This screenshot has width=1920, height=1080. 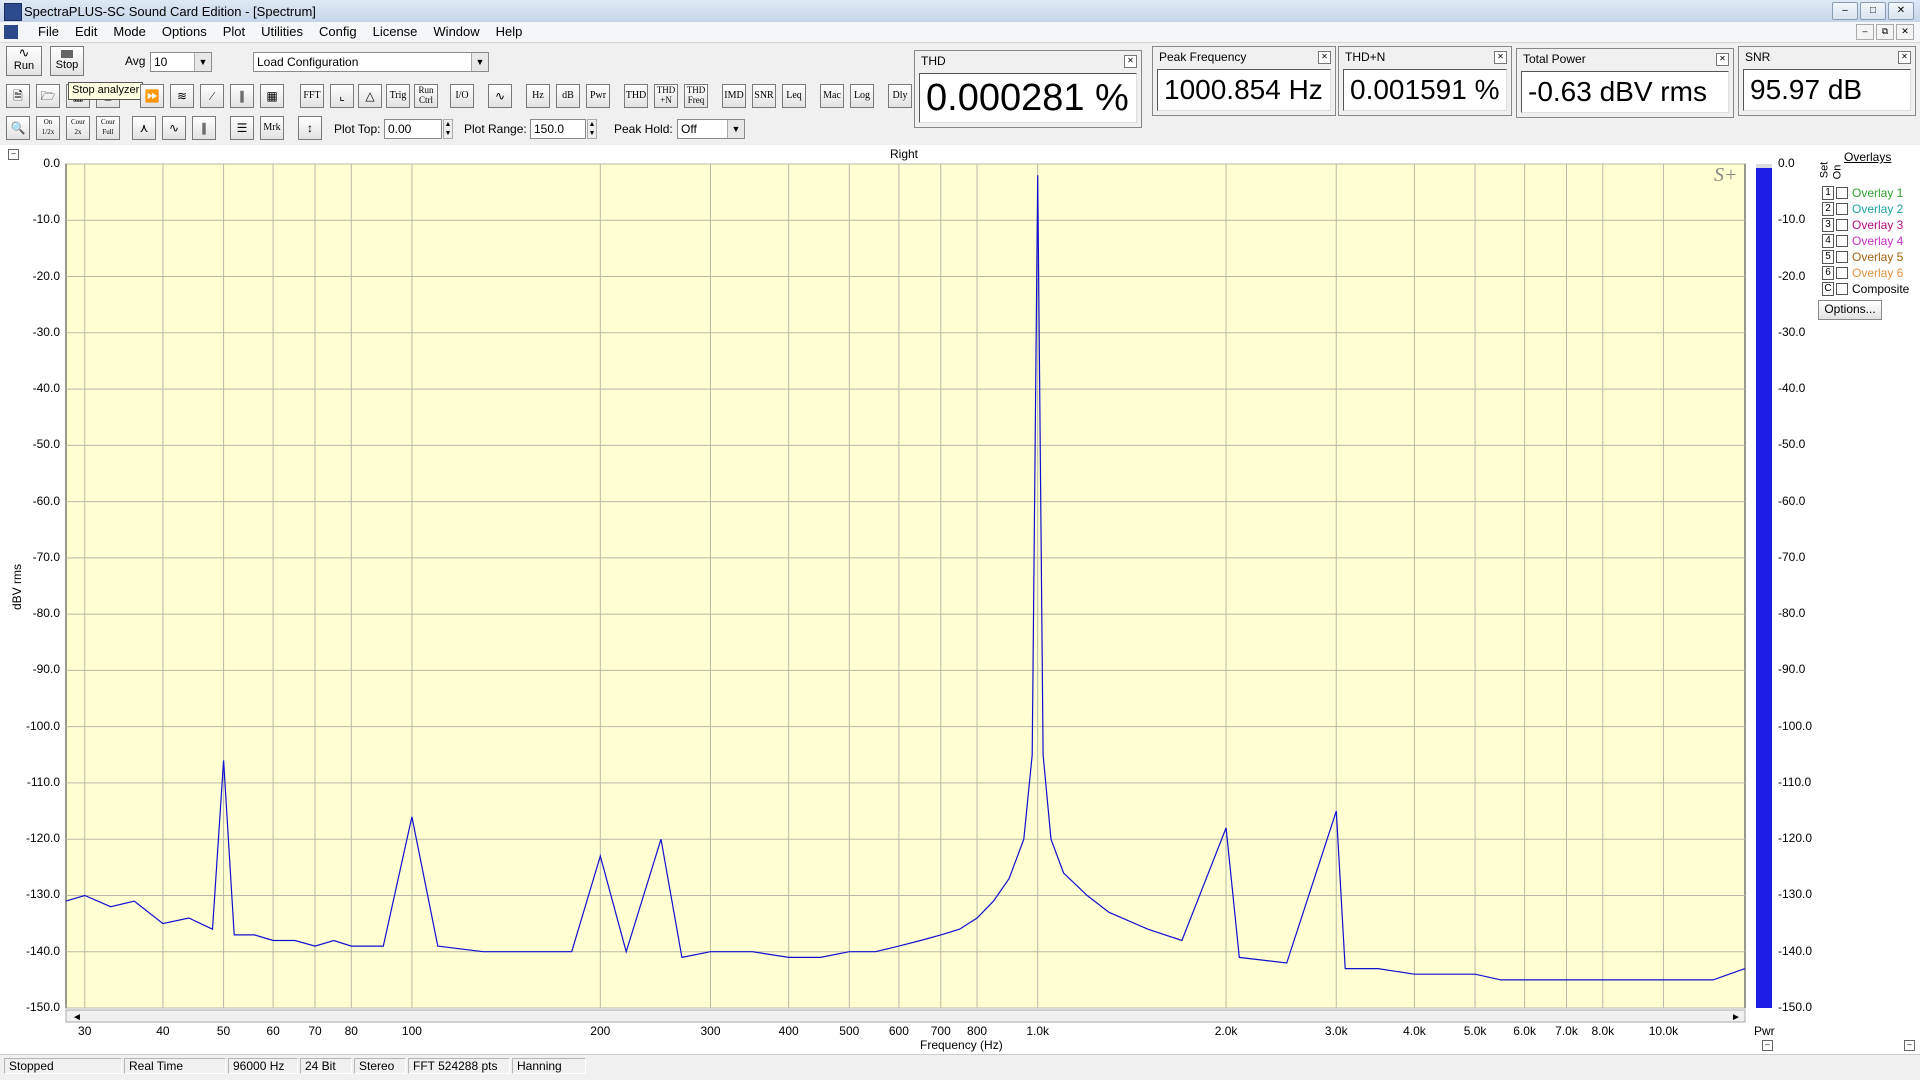 I want to click on x-tick-label: 600, so click(x=898, y=1031).